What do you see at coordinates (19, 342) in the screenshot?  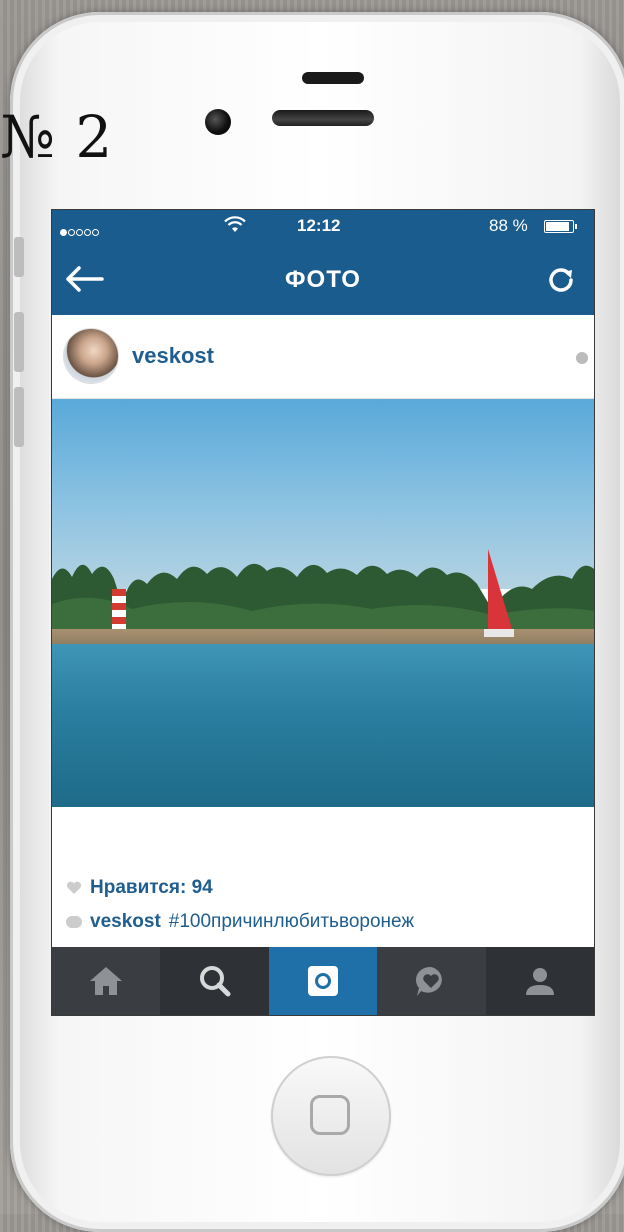 I see `volume-up-button` at bounding box center [19, 342].